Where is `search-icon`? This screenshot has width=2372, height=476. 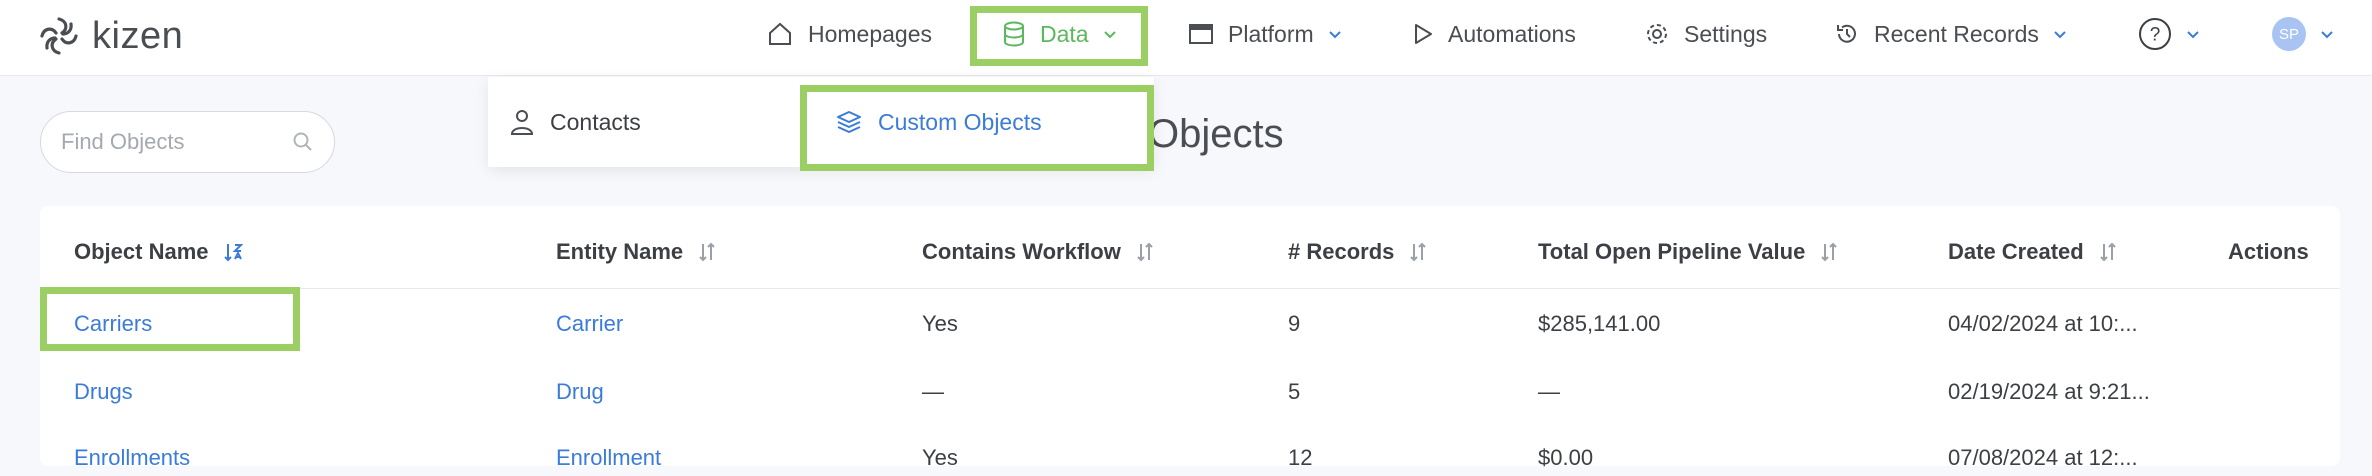
search-icon is located at coordinates (302, 141).